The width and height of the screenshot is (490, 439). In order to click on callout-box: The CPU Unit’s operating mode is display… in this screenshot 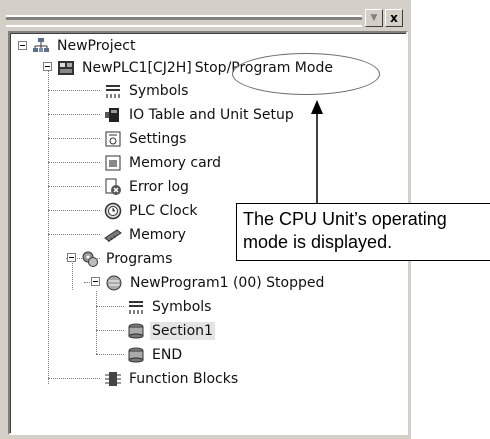, I will do `click(363, 232)`.